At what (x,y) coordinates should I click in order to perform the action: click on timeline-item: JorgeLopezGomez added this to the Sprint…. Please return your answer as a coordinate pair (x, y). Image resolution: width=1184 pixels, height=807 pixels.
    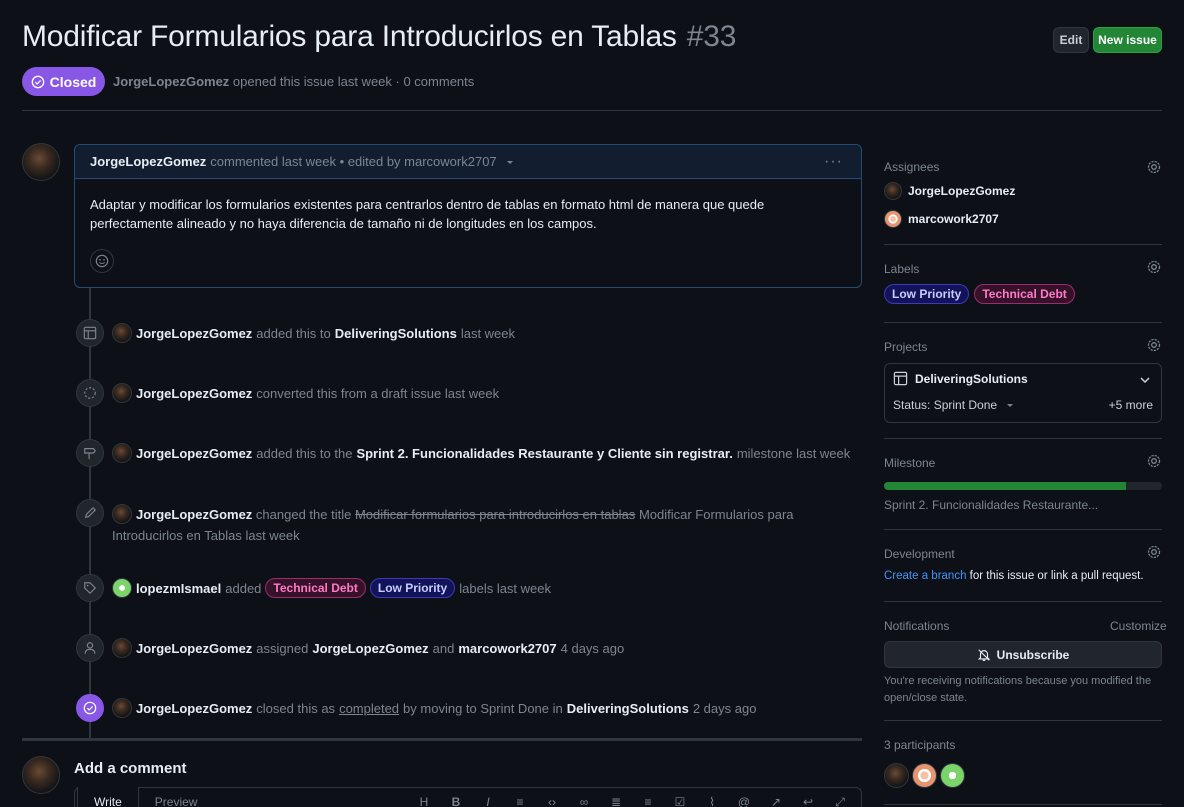
    Looking at the image, I should click on (471, 453).